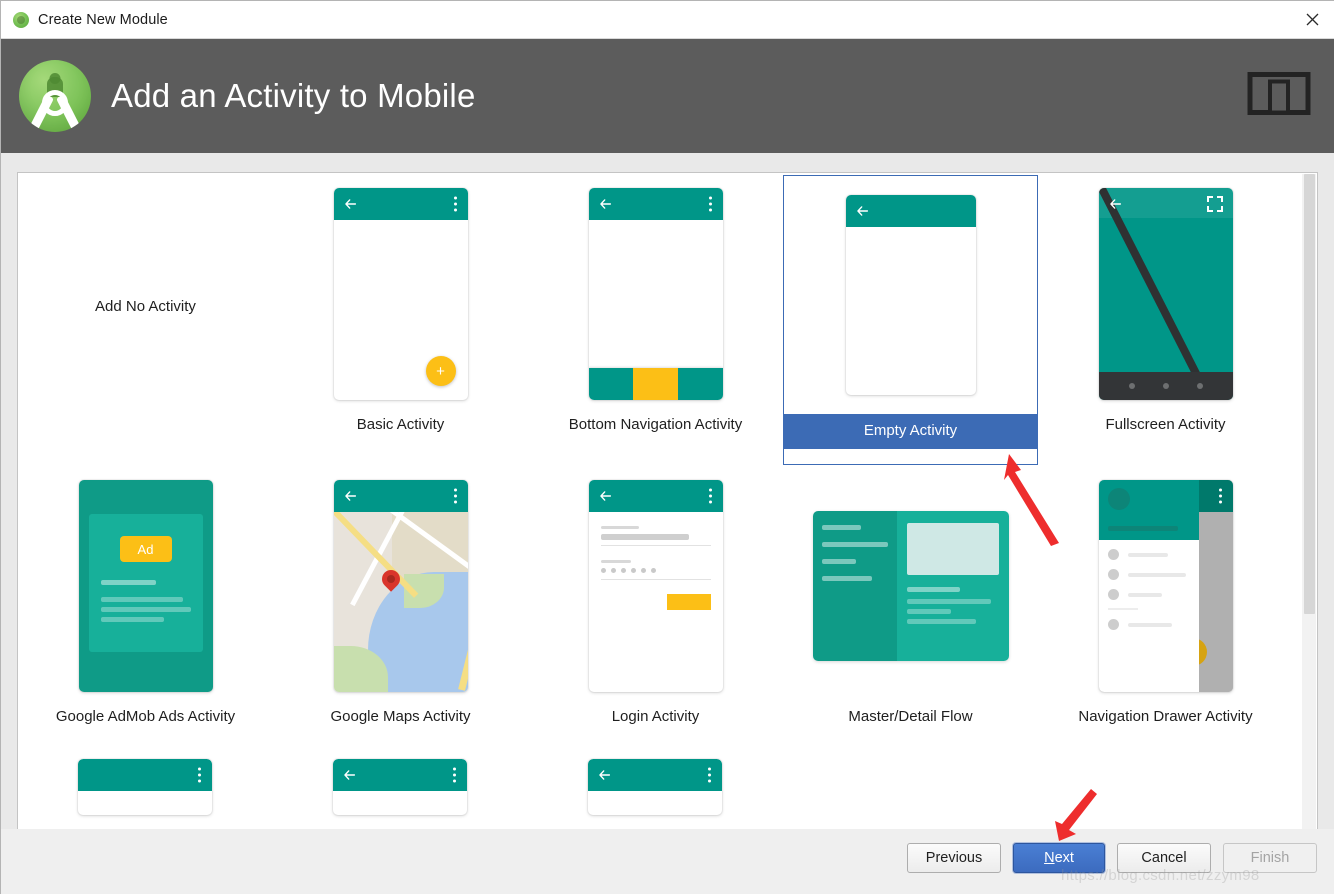 The image size is (1334, 894). I want to click on thumbnail-masterdetail, so click(910, 586).